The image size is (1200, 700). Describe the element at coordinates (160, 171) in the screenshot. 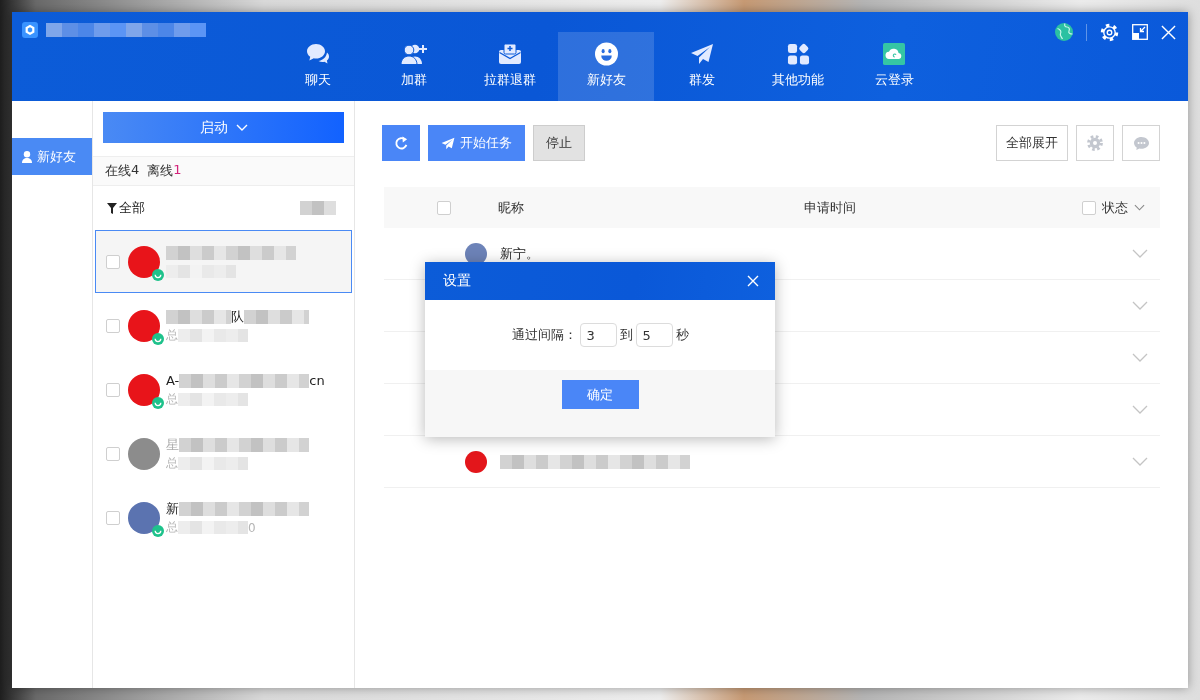

I see `status-label: 离线` at that location.